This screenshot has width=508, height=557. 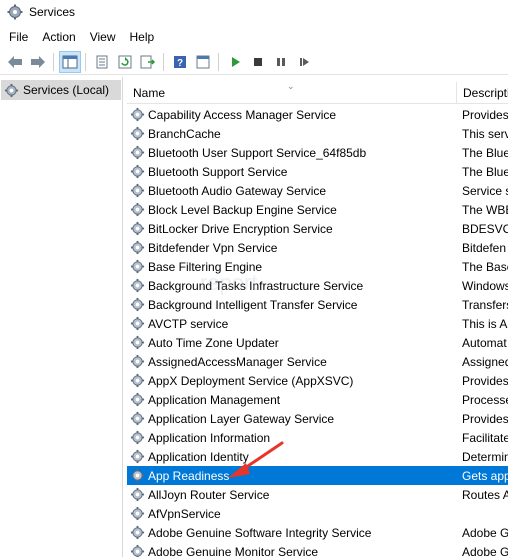 What do you see at coordinates (485, 532) in the screenshot?
I see `service-description: Adobe G` at bounding box center [485, 532].